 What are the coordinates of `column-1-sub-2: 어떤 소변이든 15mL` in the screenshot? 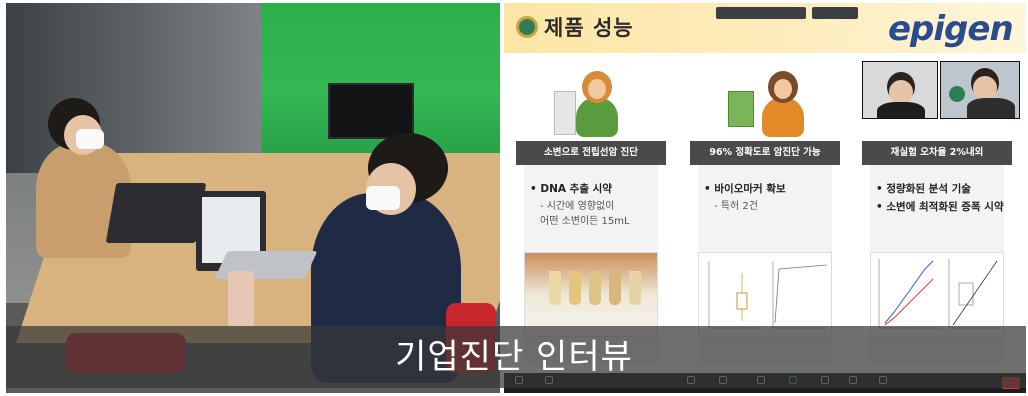 It's located at (585, 221).